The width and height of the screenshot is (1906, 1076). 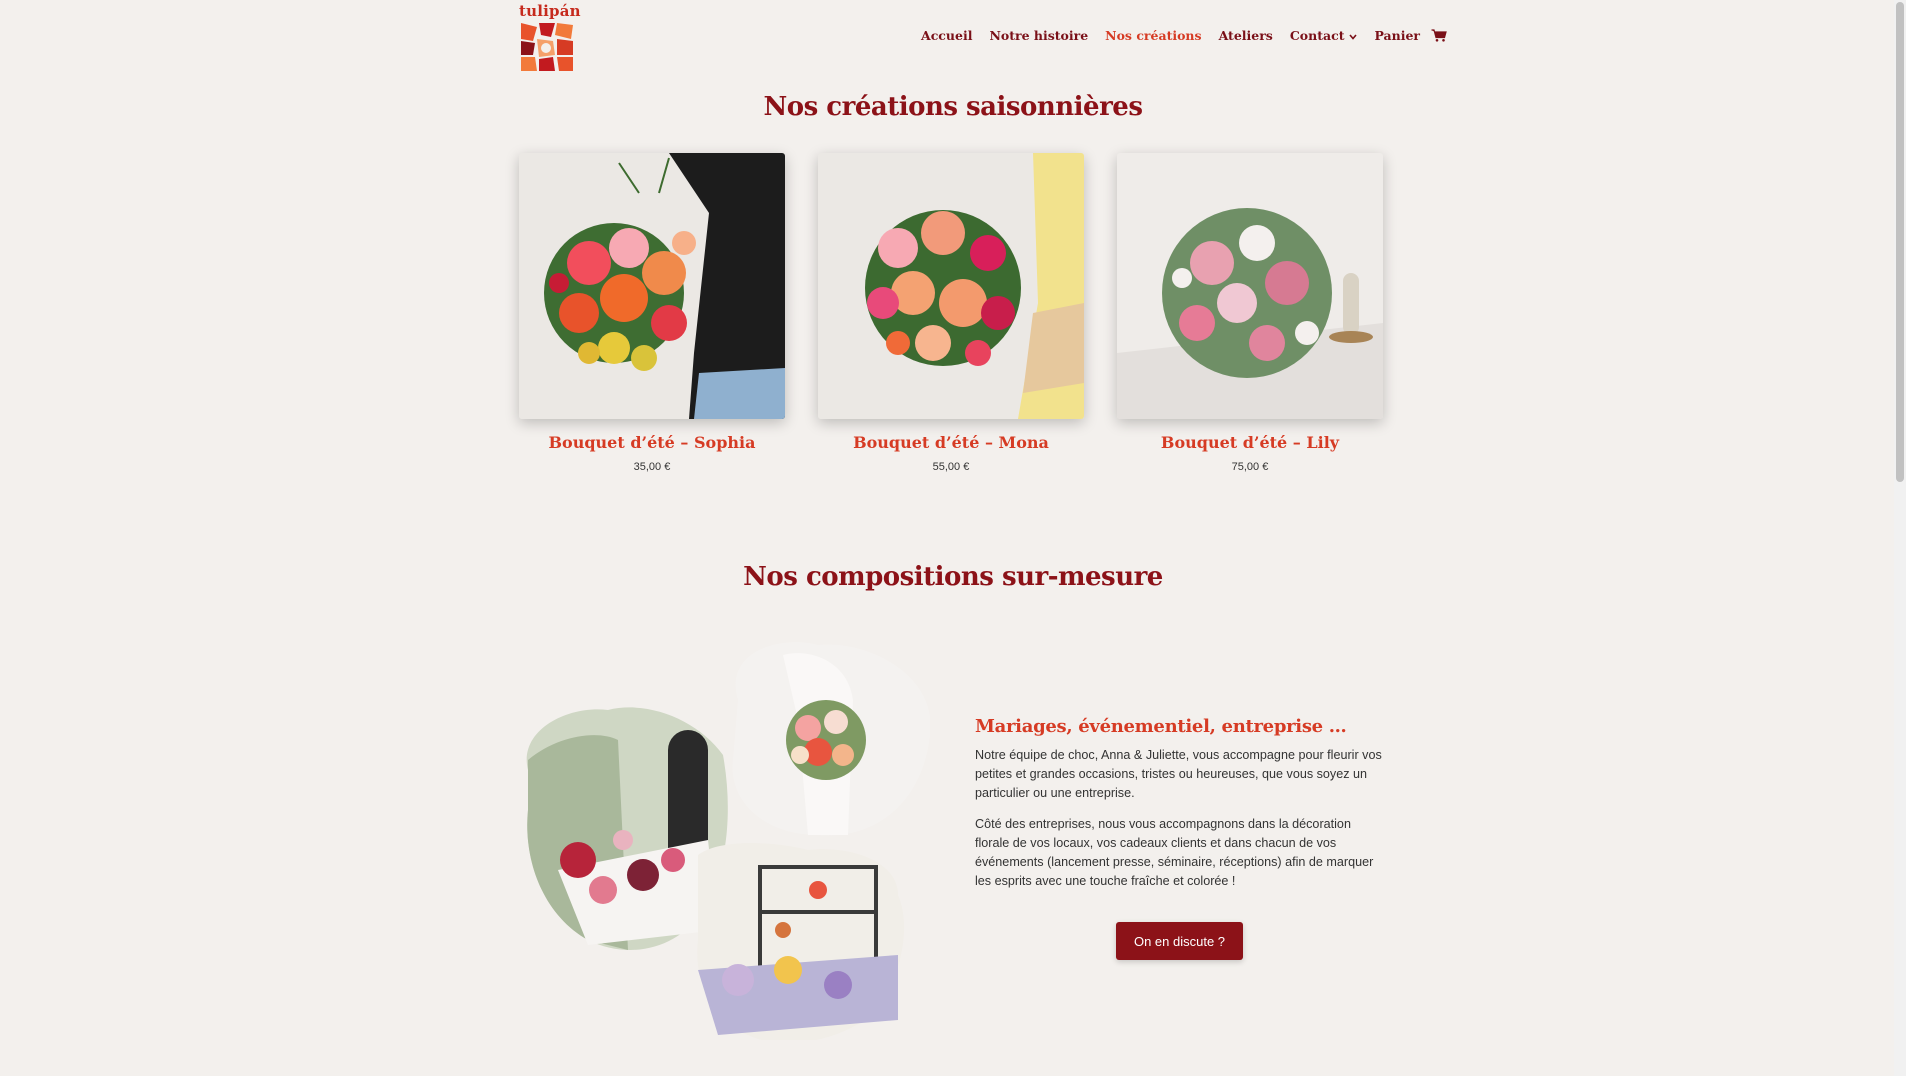 I want to click on scrollbar, so click(x=1900, y=538).